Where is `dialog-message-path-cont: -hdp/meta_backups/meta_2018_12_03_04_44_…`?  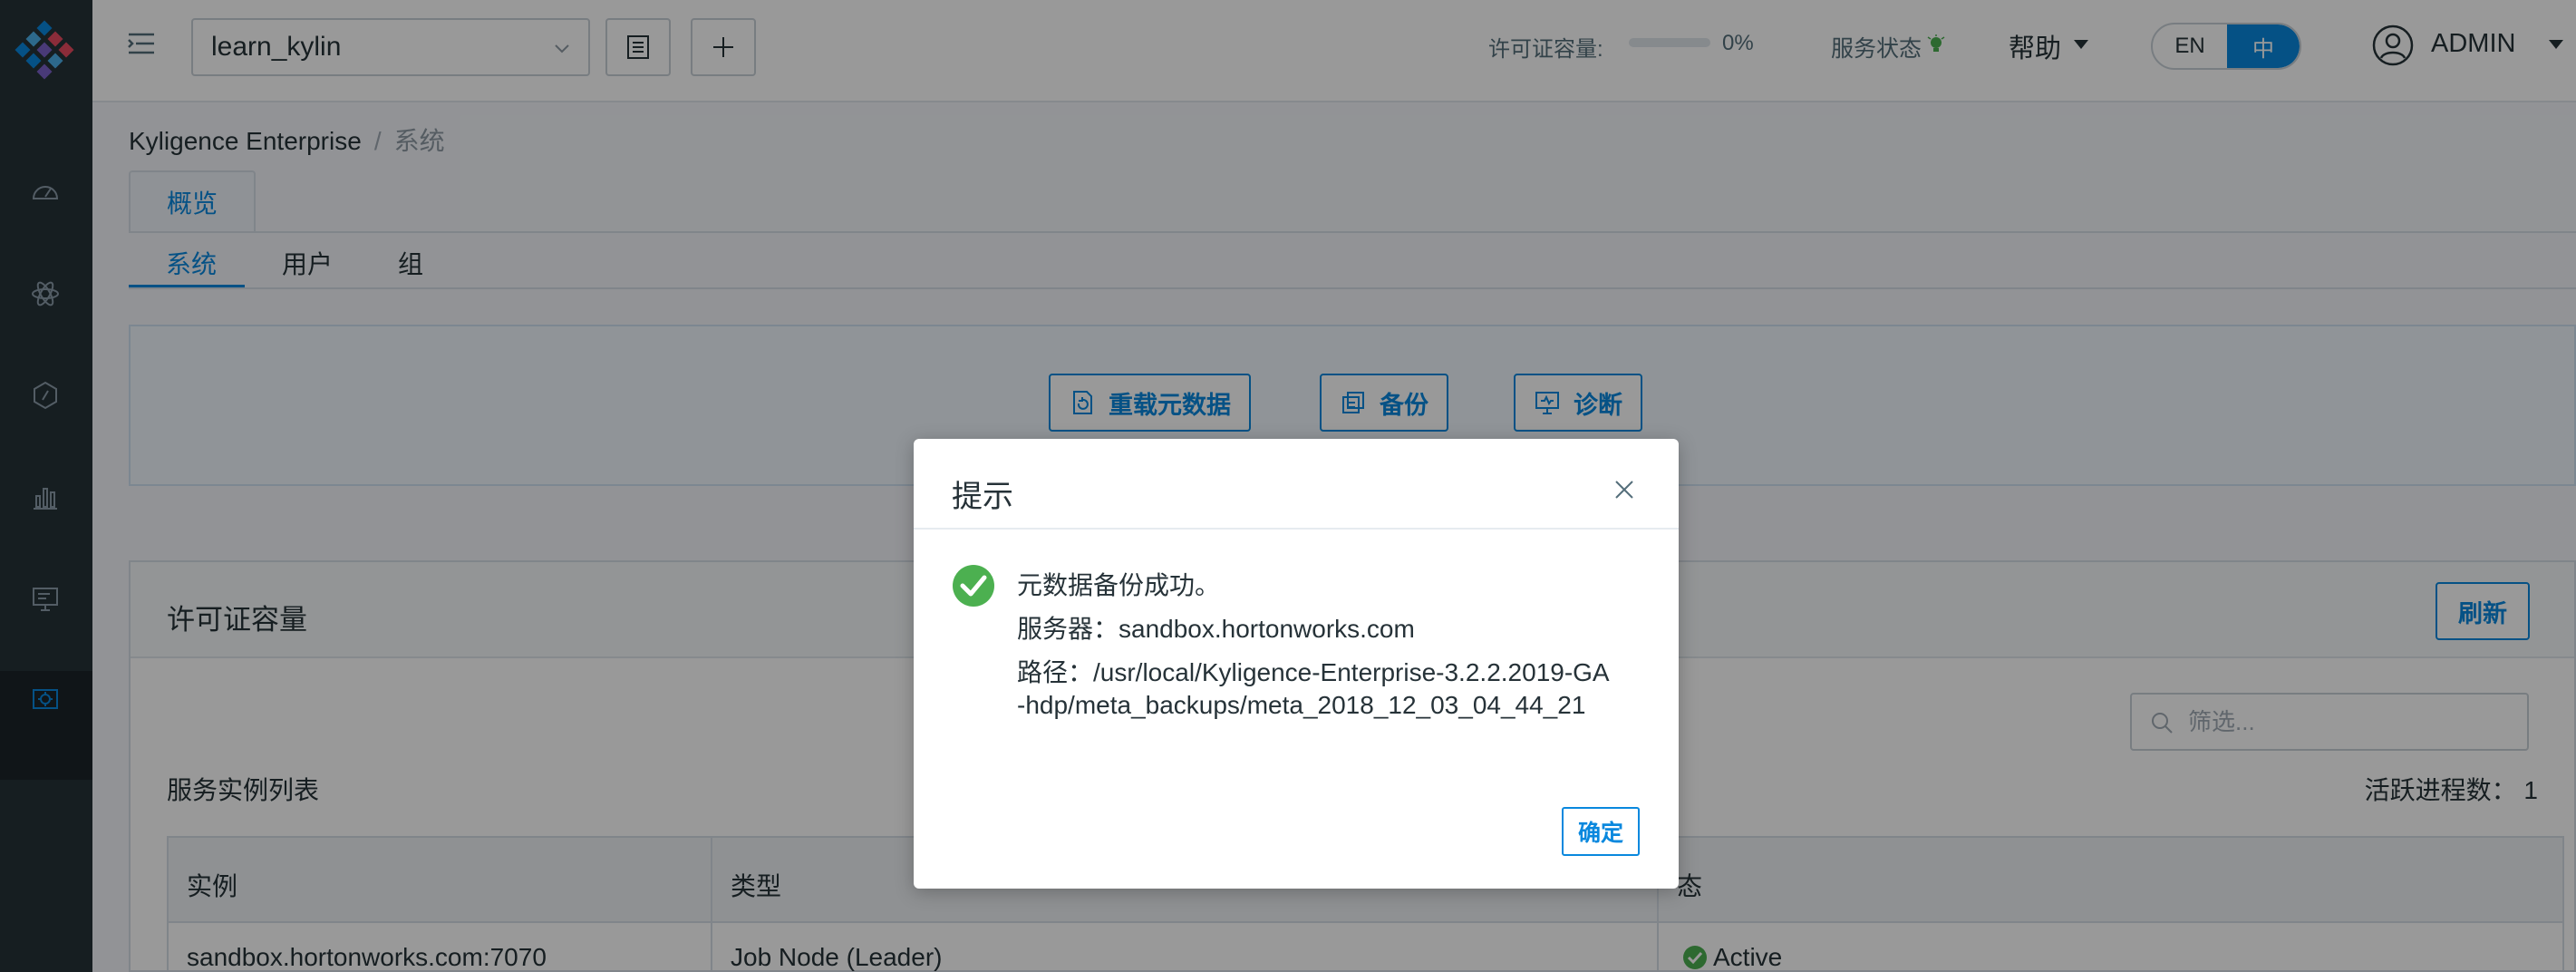 dialog-message-path-cont: -hdp/meta_backups/meta_2018_12_03_04_44_… is located at coordinates (1301, 705).